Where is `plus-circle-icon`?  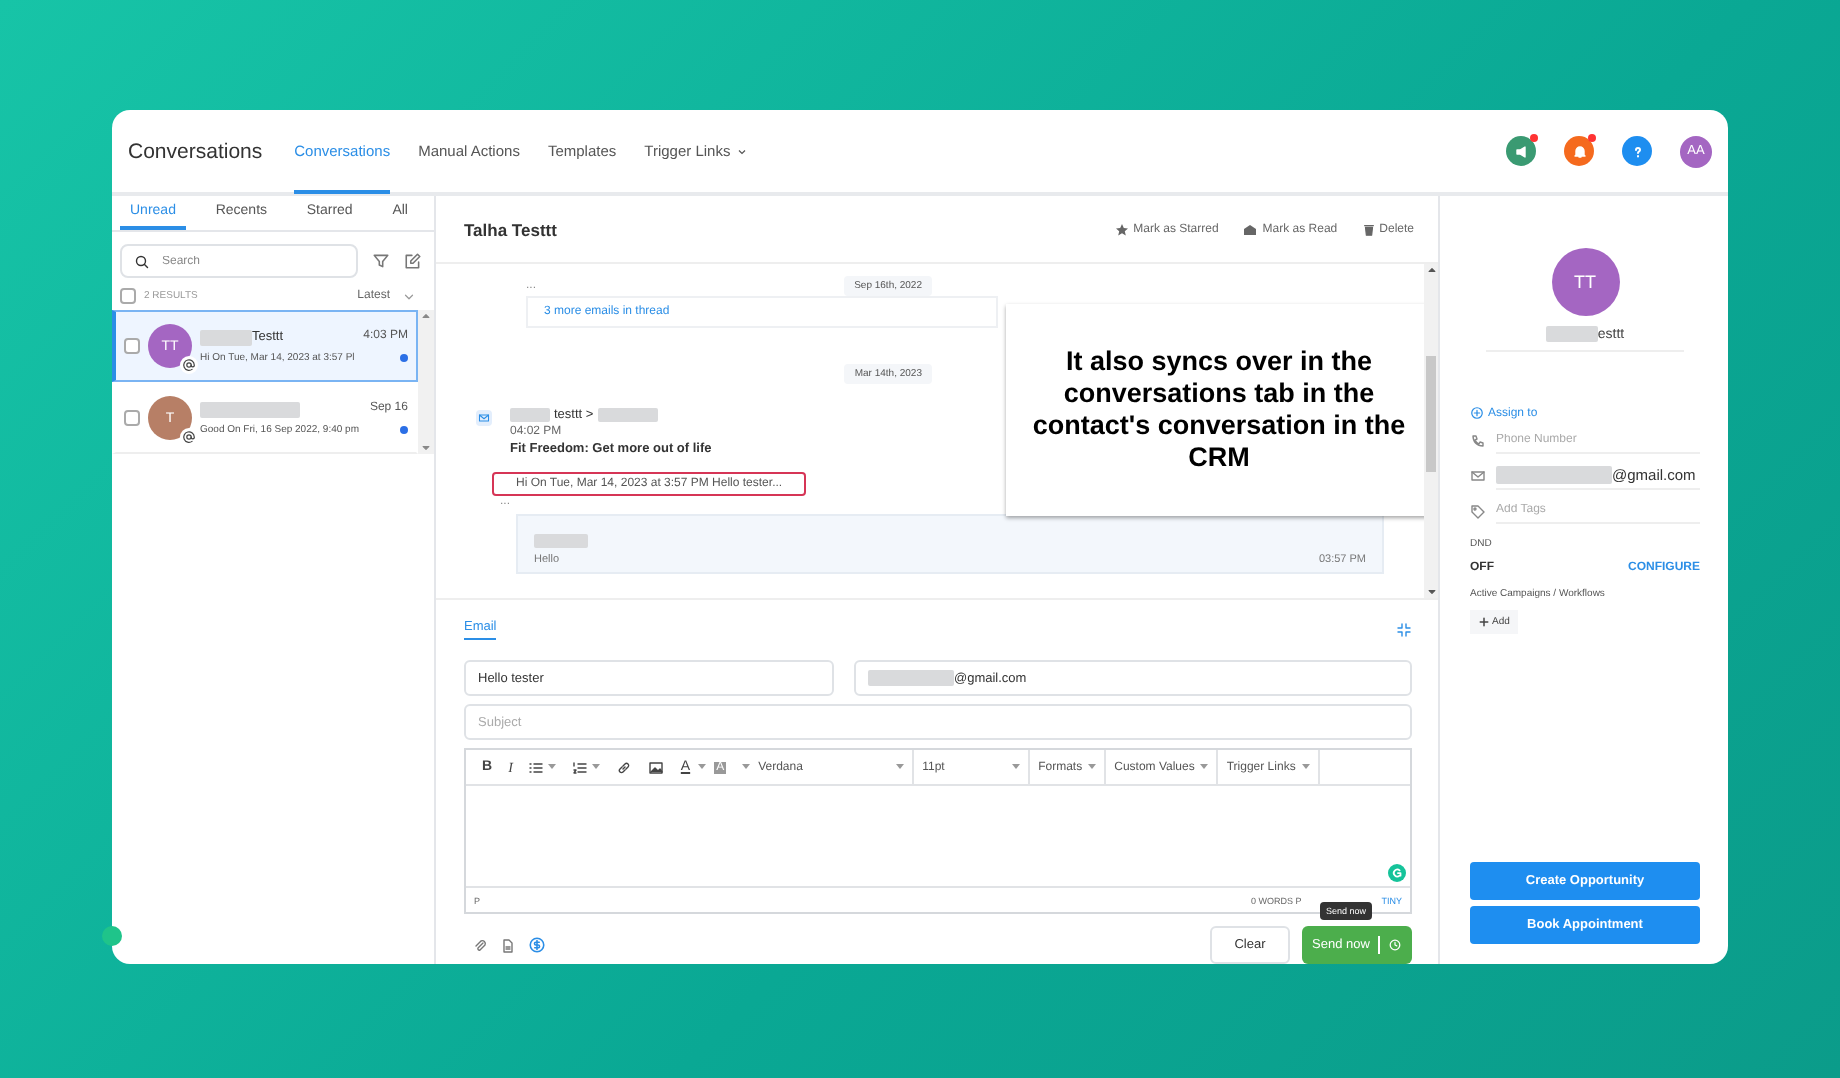 plus-circle-icon is located at coordinates (1477, 413).